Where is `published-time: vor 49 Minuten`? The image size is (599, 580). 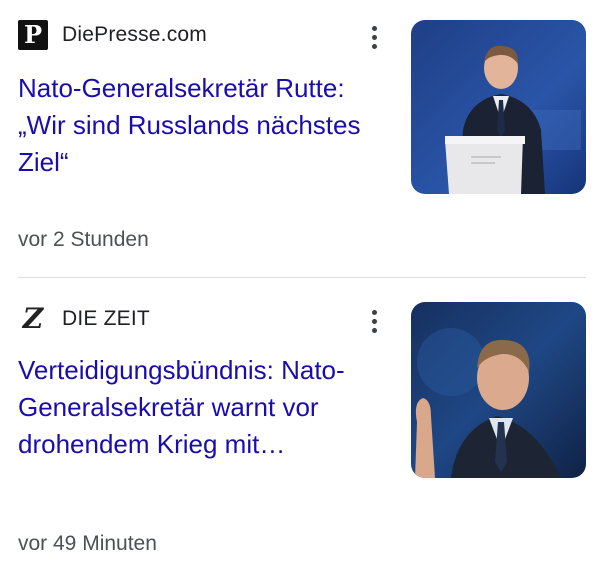
published-time: vor 49 Minuten is located at coordinates (87, 543).